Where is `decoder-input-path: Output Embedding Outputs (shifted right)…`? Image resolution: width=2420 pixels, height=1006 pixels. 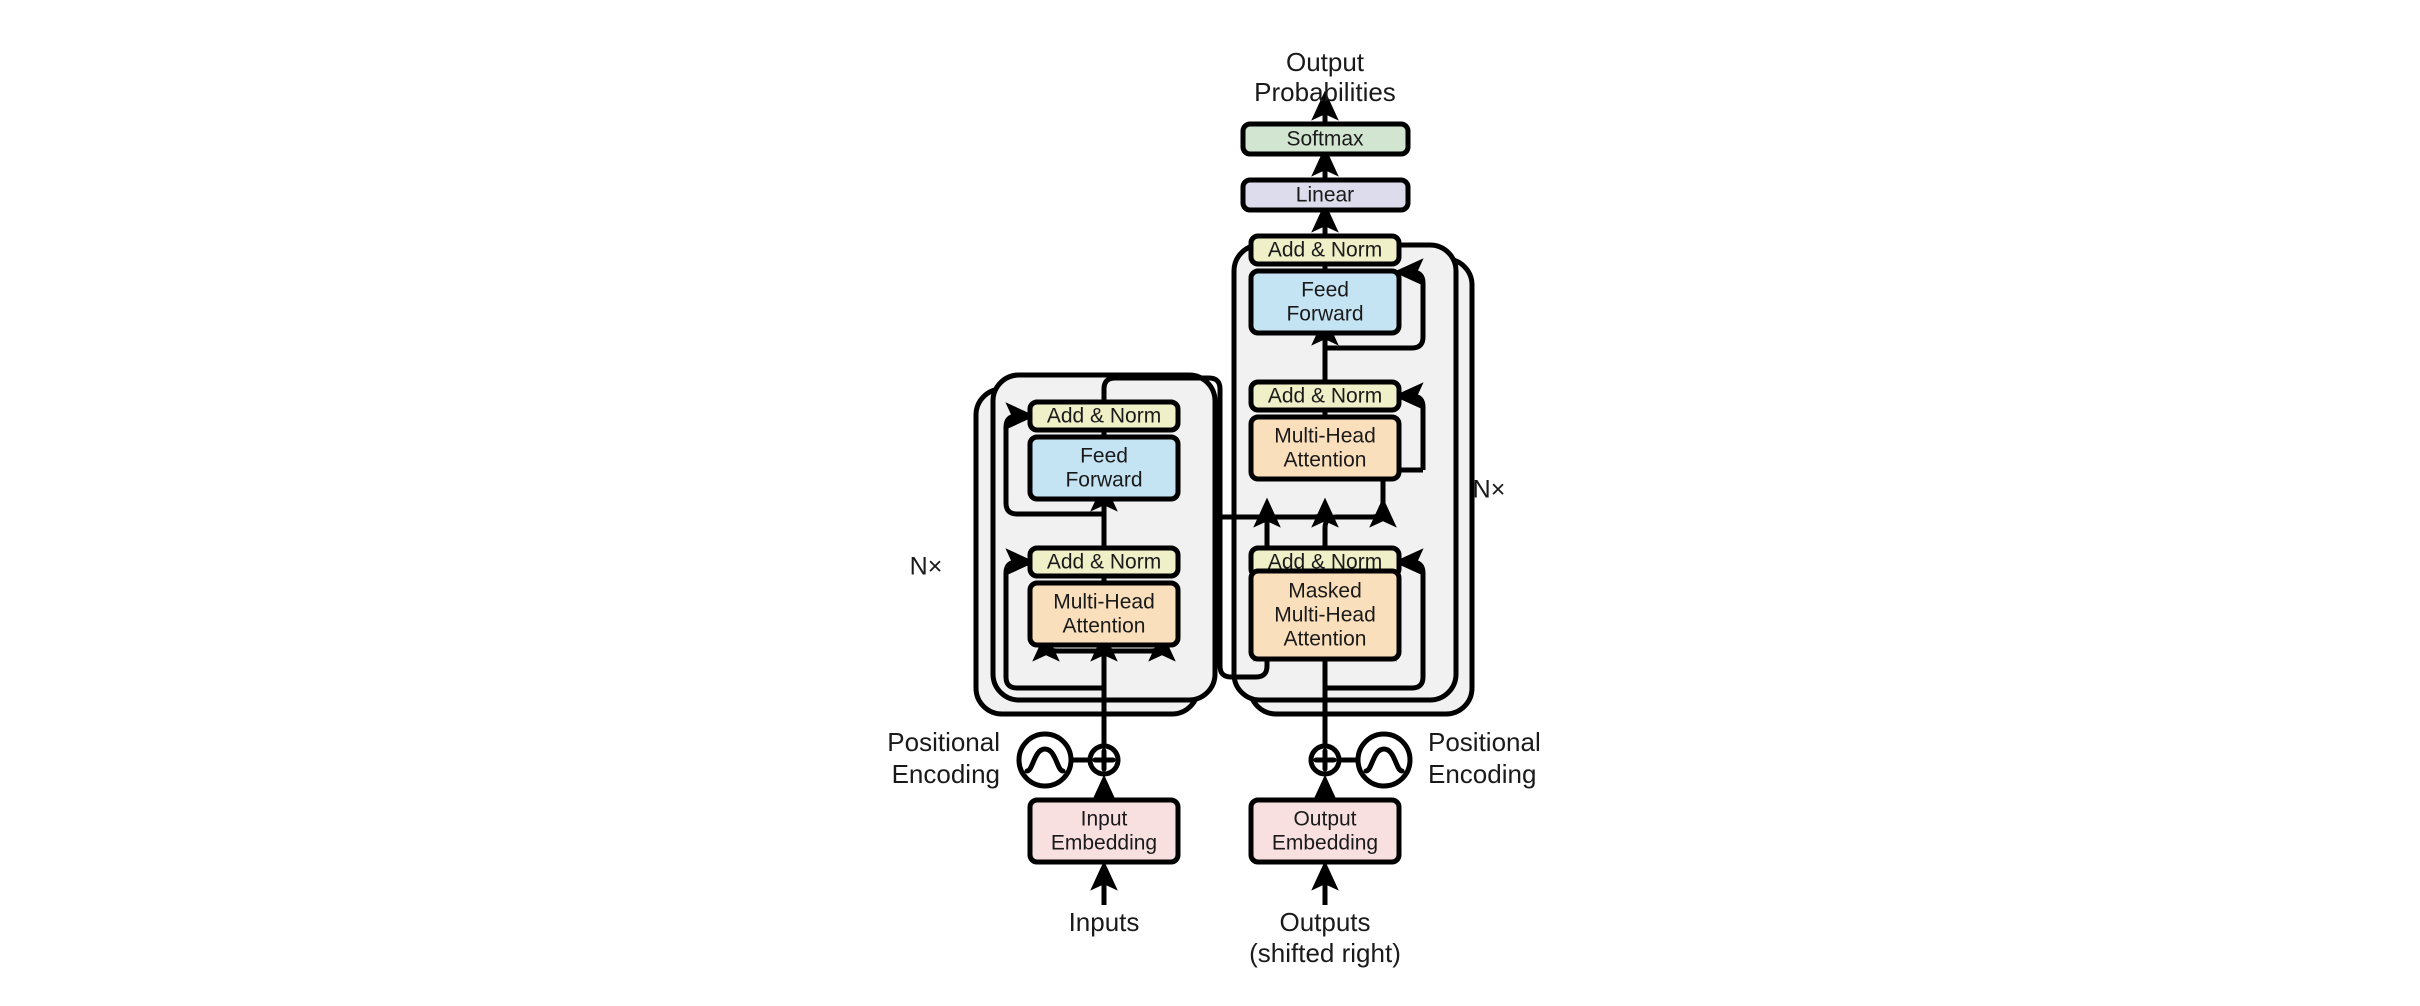
decoder-input-path: Output Embedding Outputs (shifted right)… is located at coordinates (1394, 847).